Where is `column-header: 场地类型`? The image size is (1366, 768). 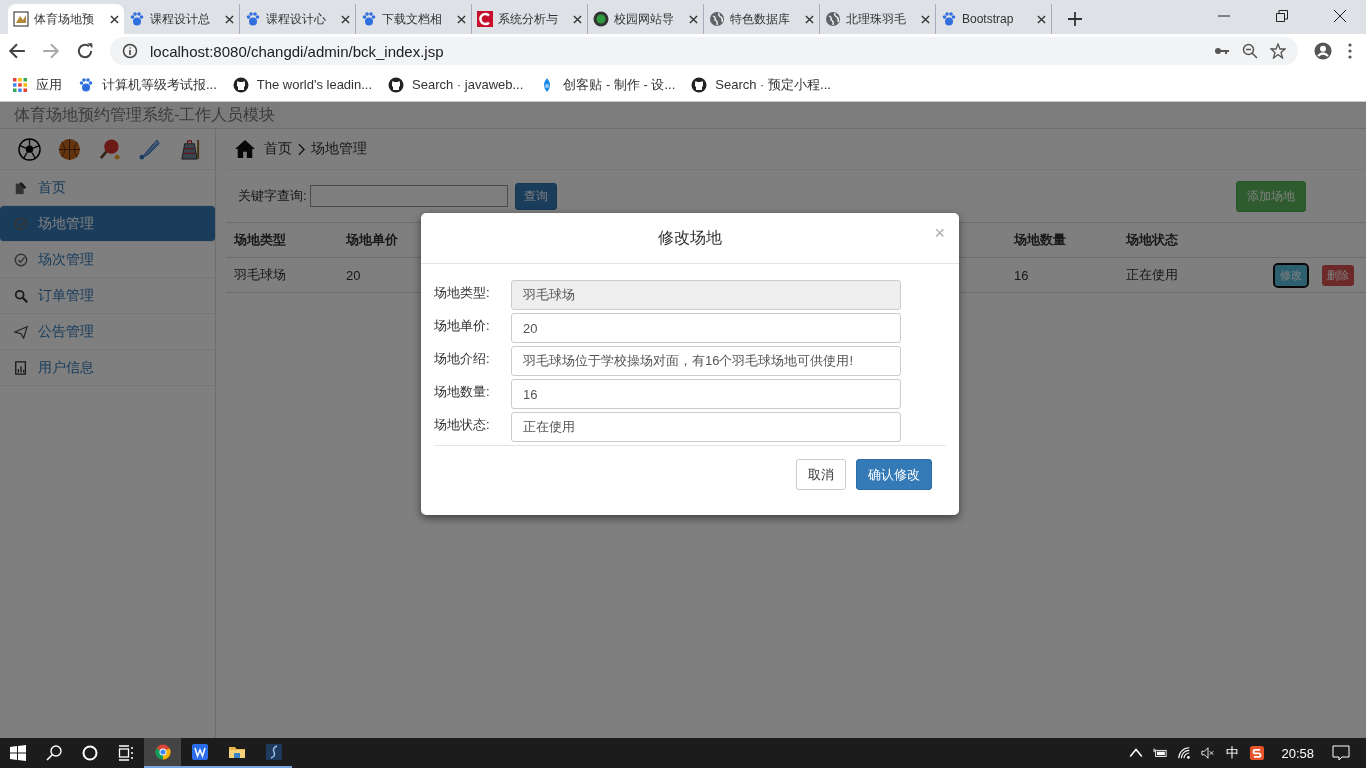 column-header: 场地类型 is located at coordinates (260, 240).